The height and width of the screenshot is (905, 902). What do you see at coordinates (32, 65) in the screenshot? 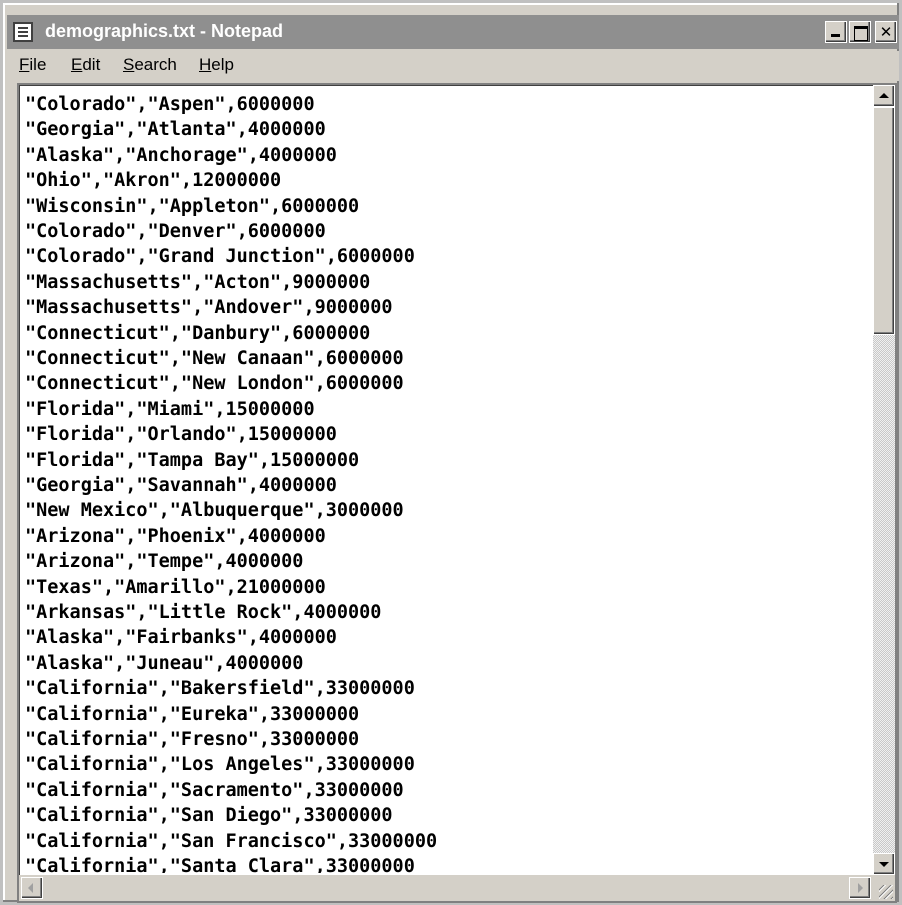
I see `menu-file: File` at bounding box center [32, 65].